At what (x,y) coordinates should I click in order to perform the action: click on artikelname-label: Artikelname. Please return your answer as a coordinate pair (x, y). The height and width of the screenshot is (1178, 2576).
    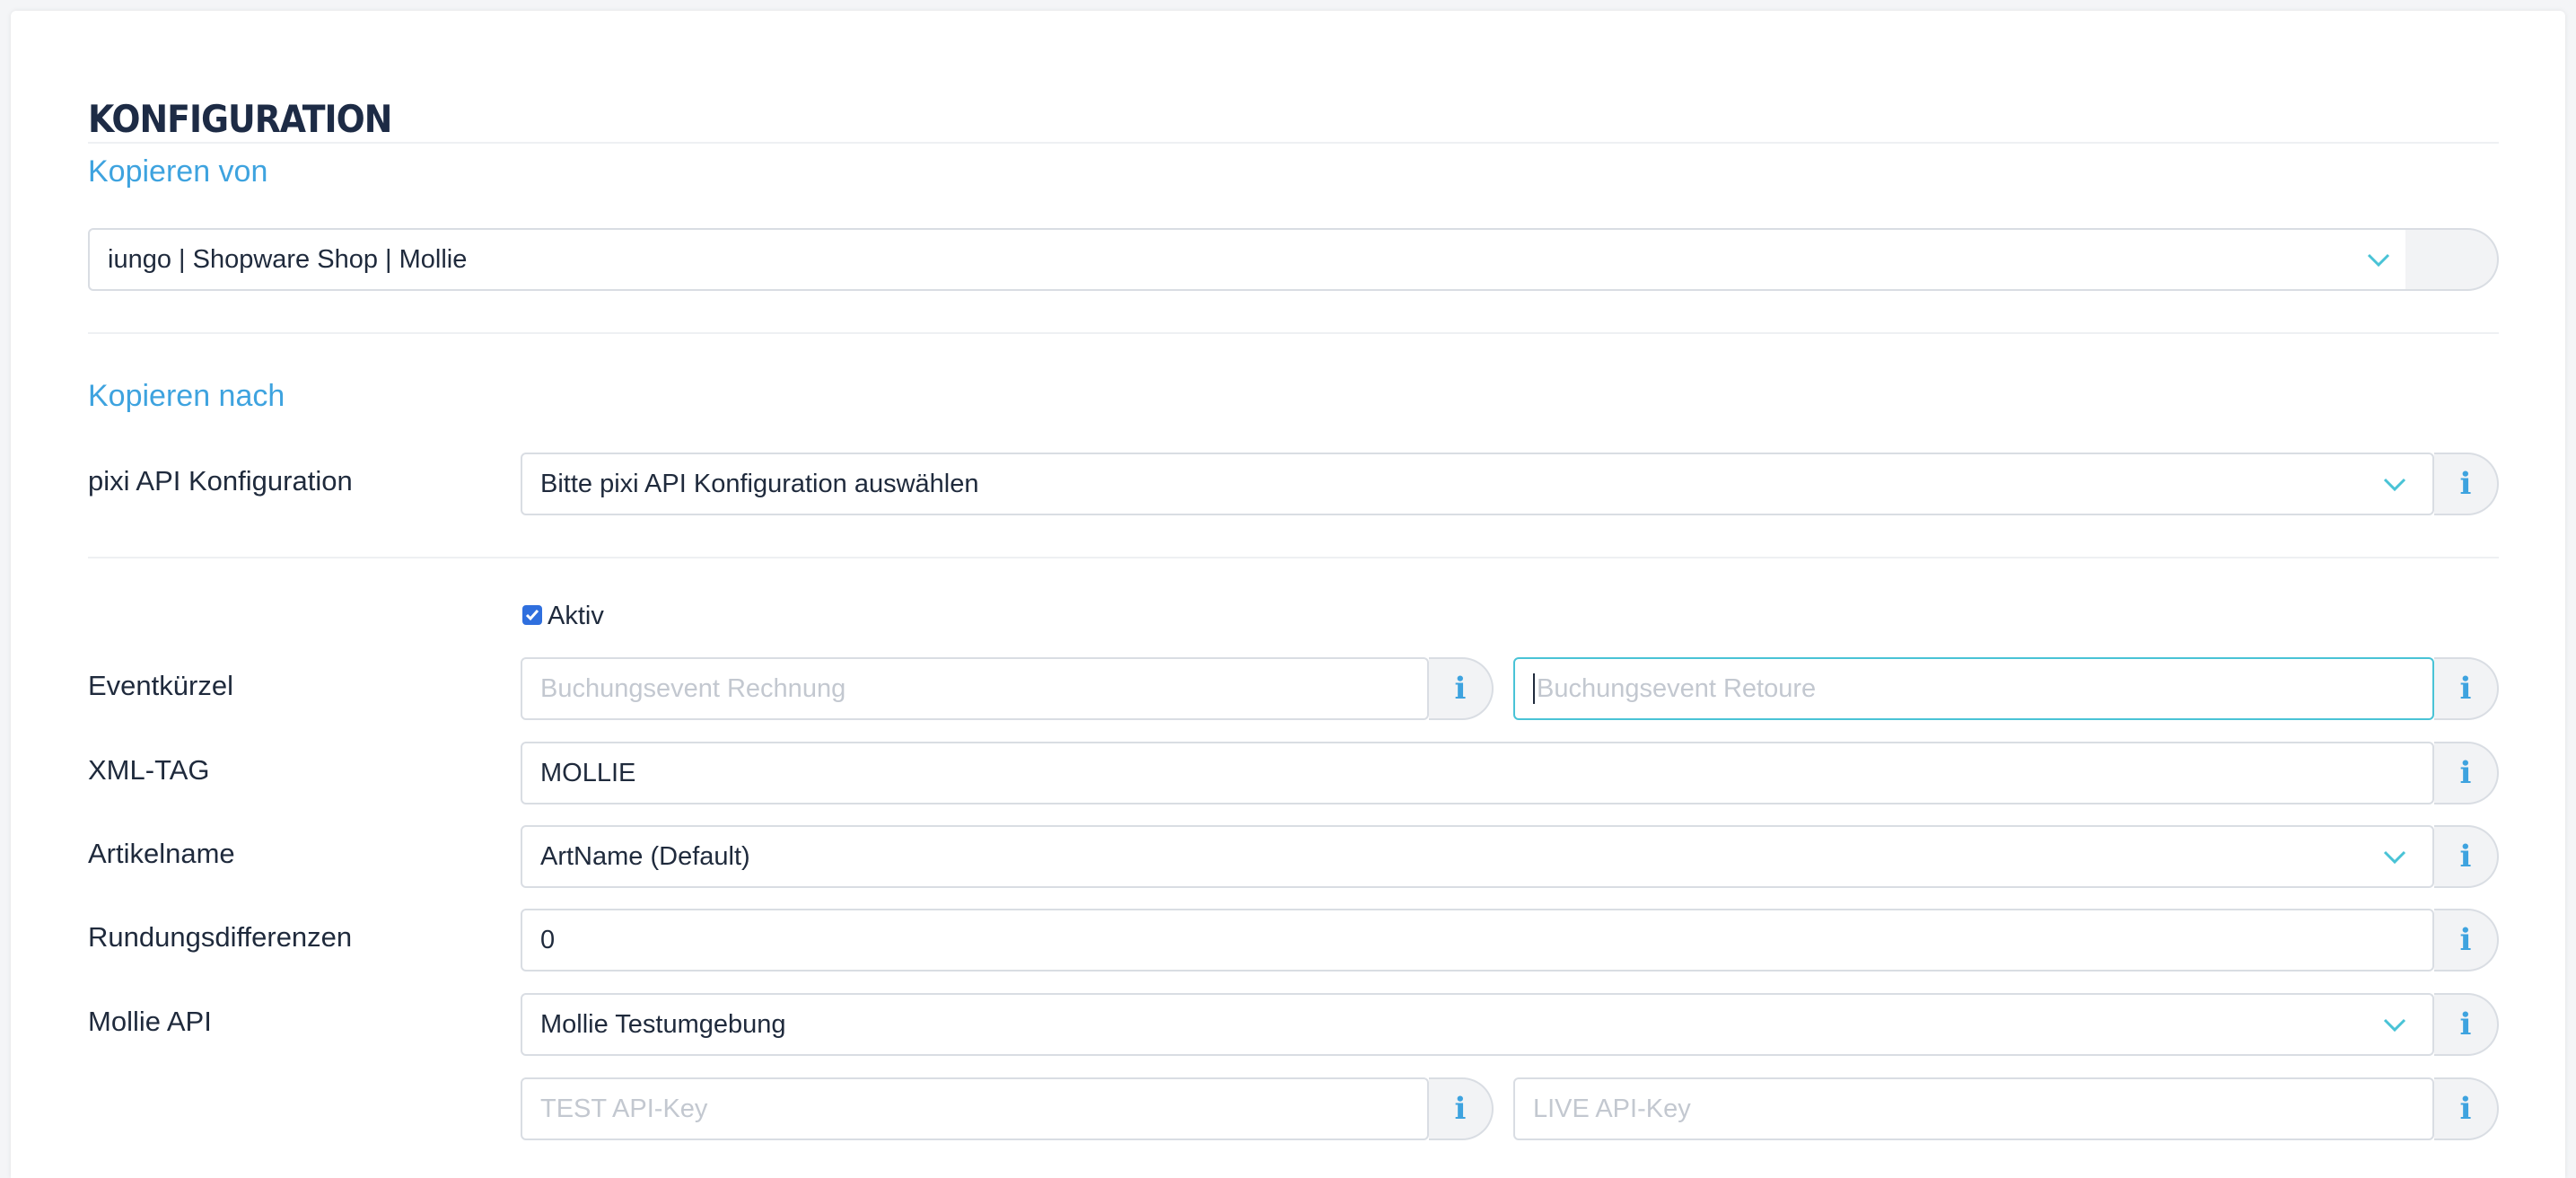
    Looking at the image, I should click on (161, 853).